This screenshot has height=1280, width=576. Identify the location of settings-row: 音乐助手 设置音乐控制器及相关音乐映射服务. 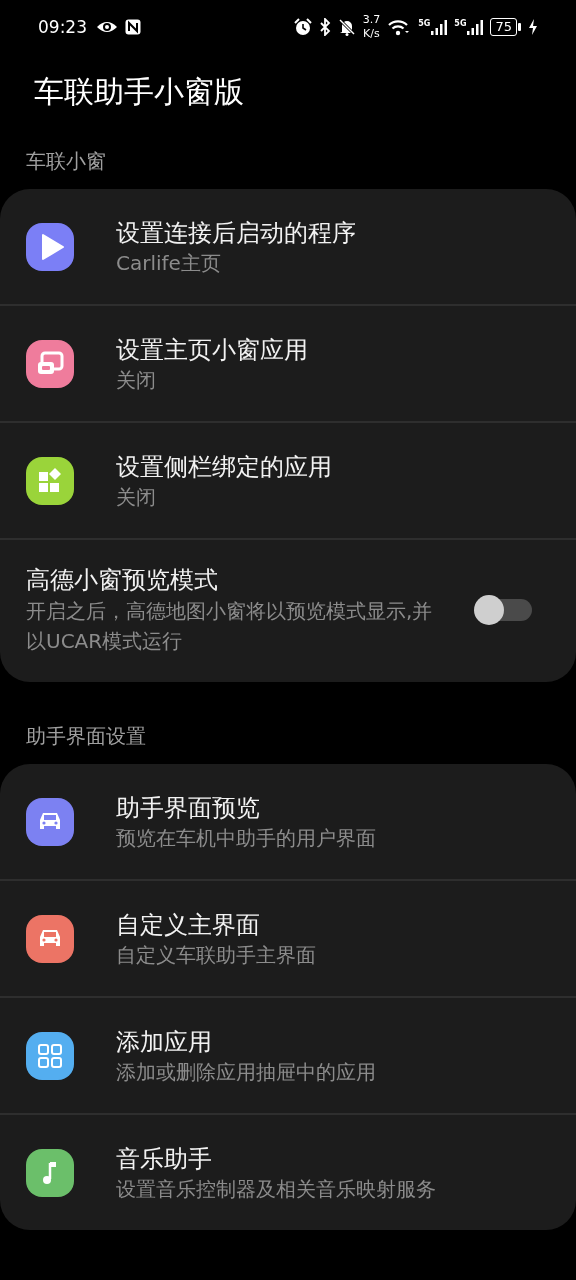
(288, 1172).